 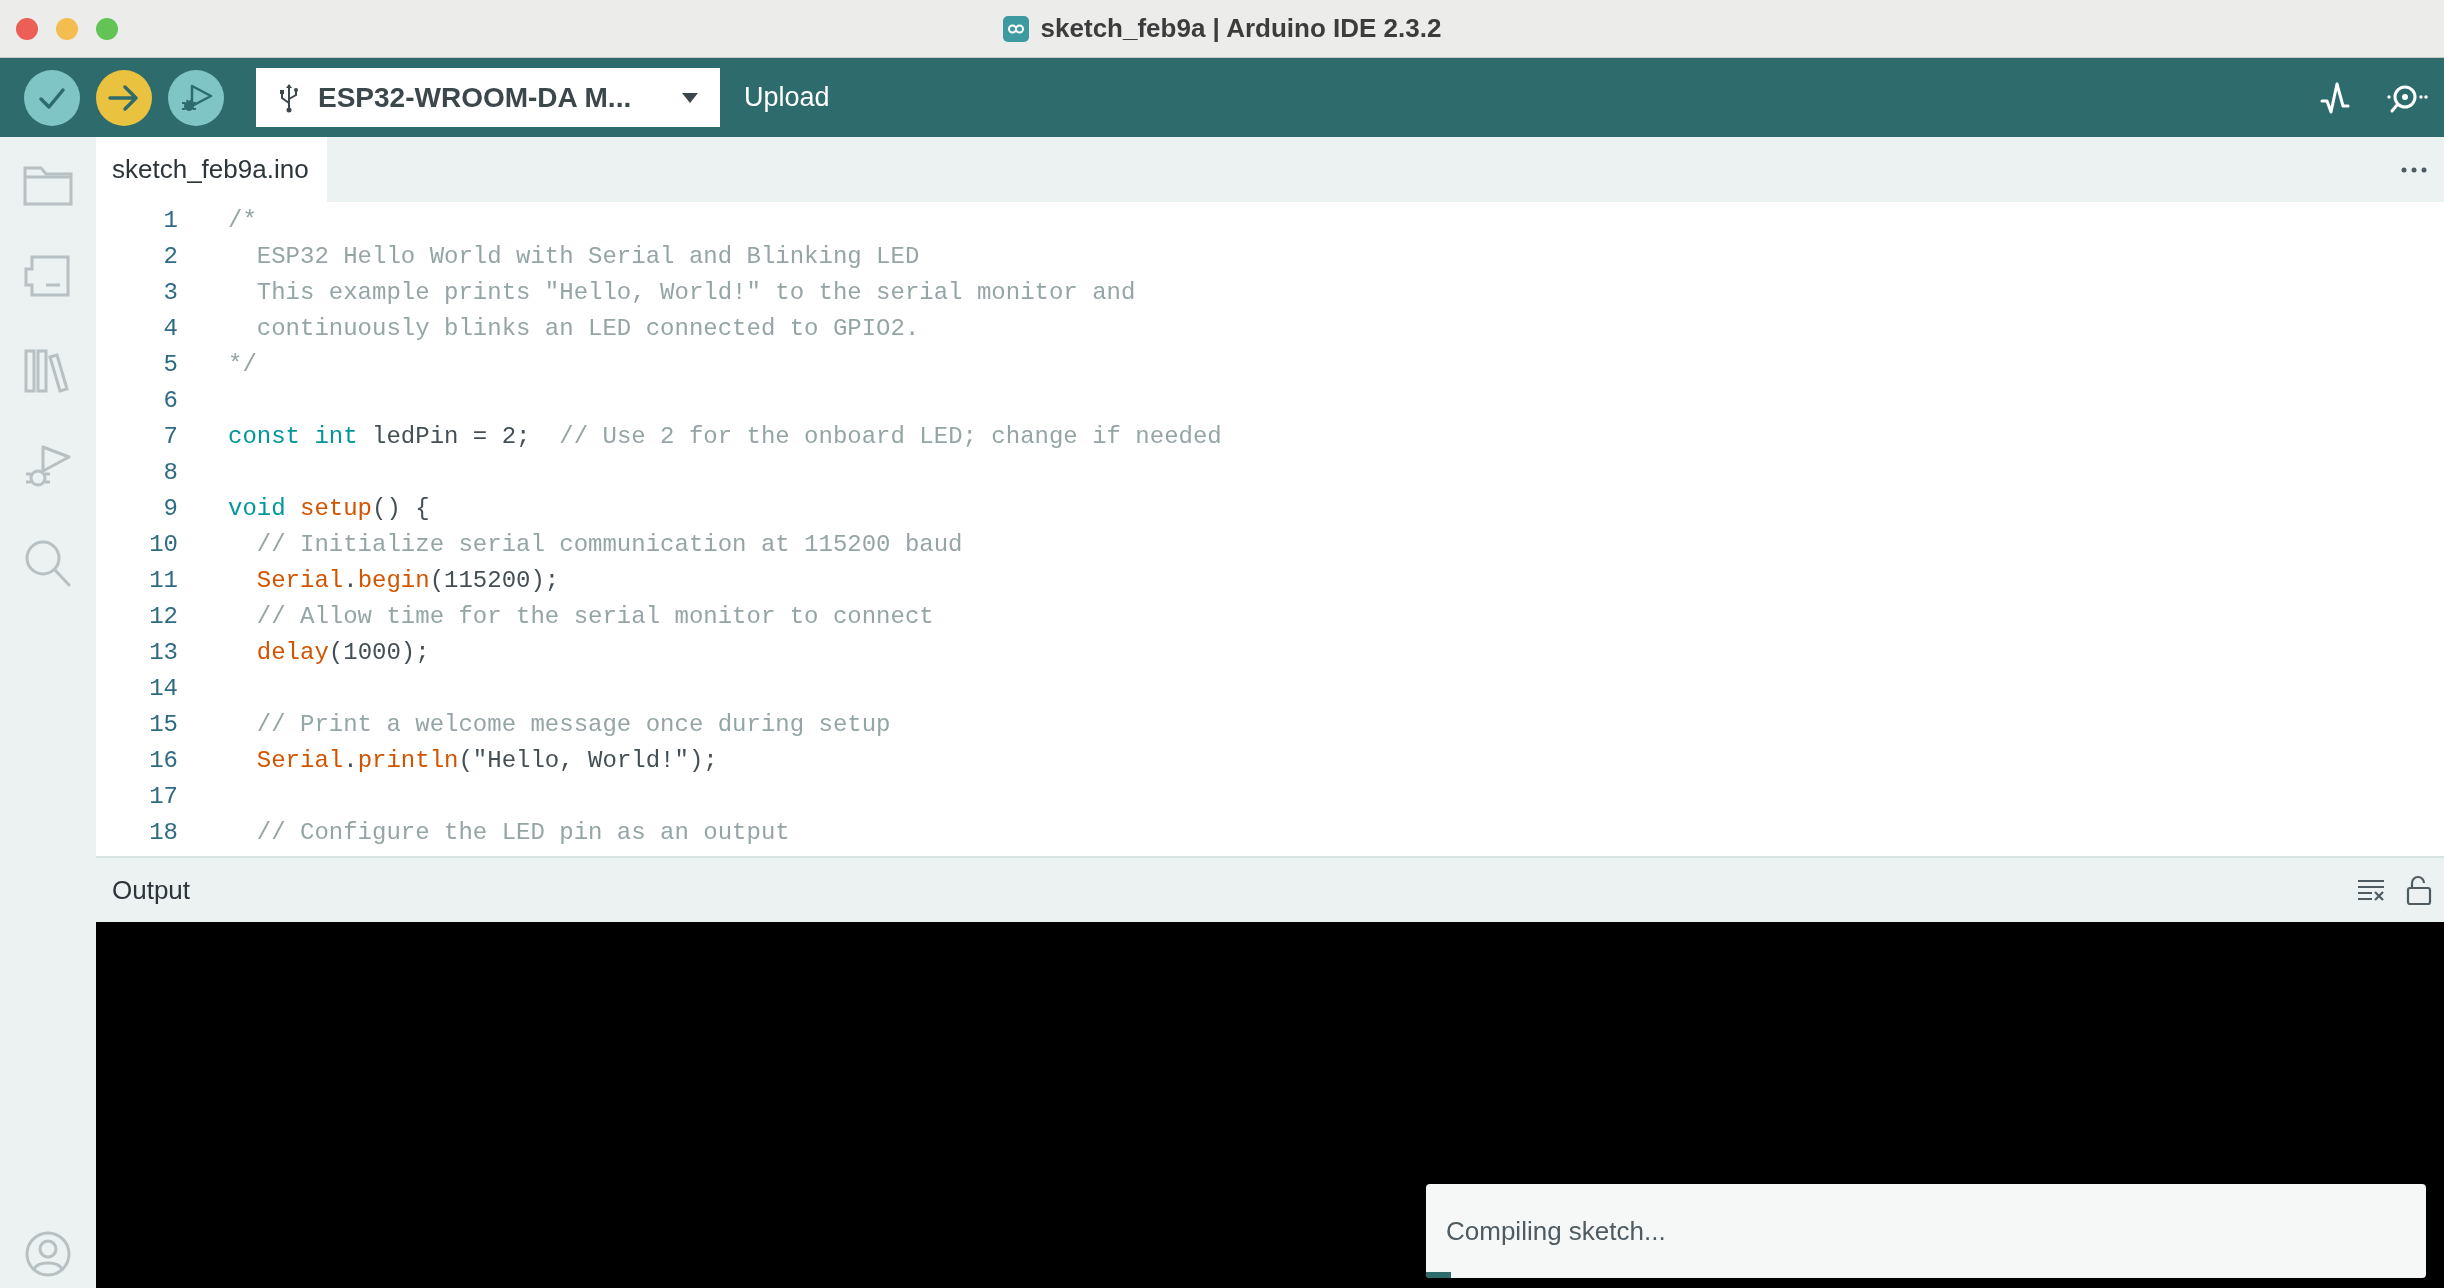 I want to click on line-number: 16, so click(x=163, y=760).